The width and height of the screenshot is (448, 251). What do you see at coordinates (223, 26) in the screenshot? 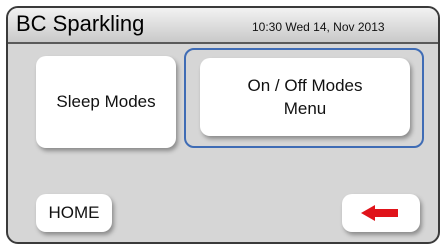
I see `title-bar: BC Sparkling 10:30 Wed 14, Nov 2013` at bounding box center [223, 26].